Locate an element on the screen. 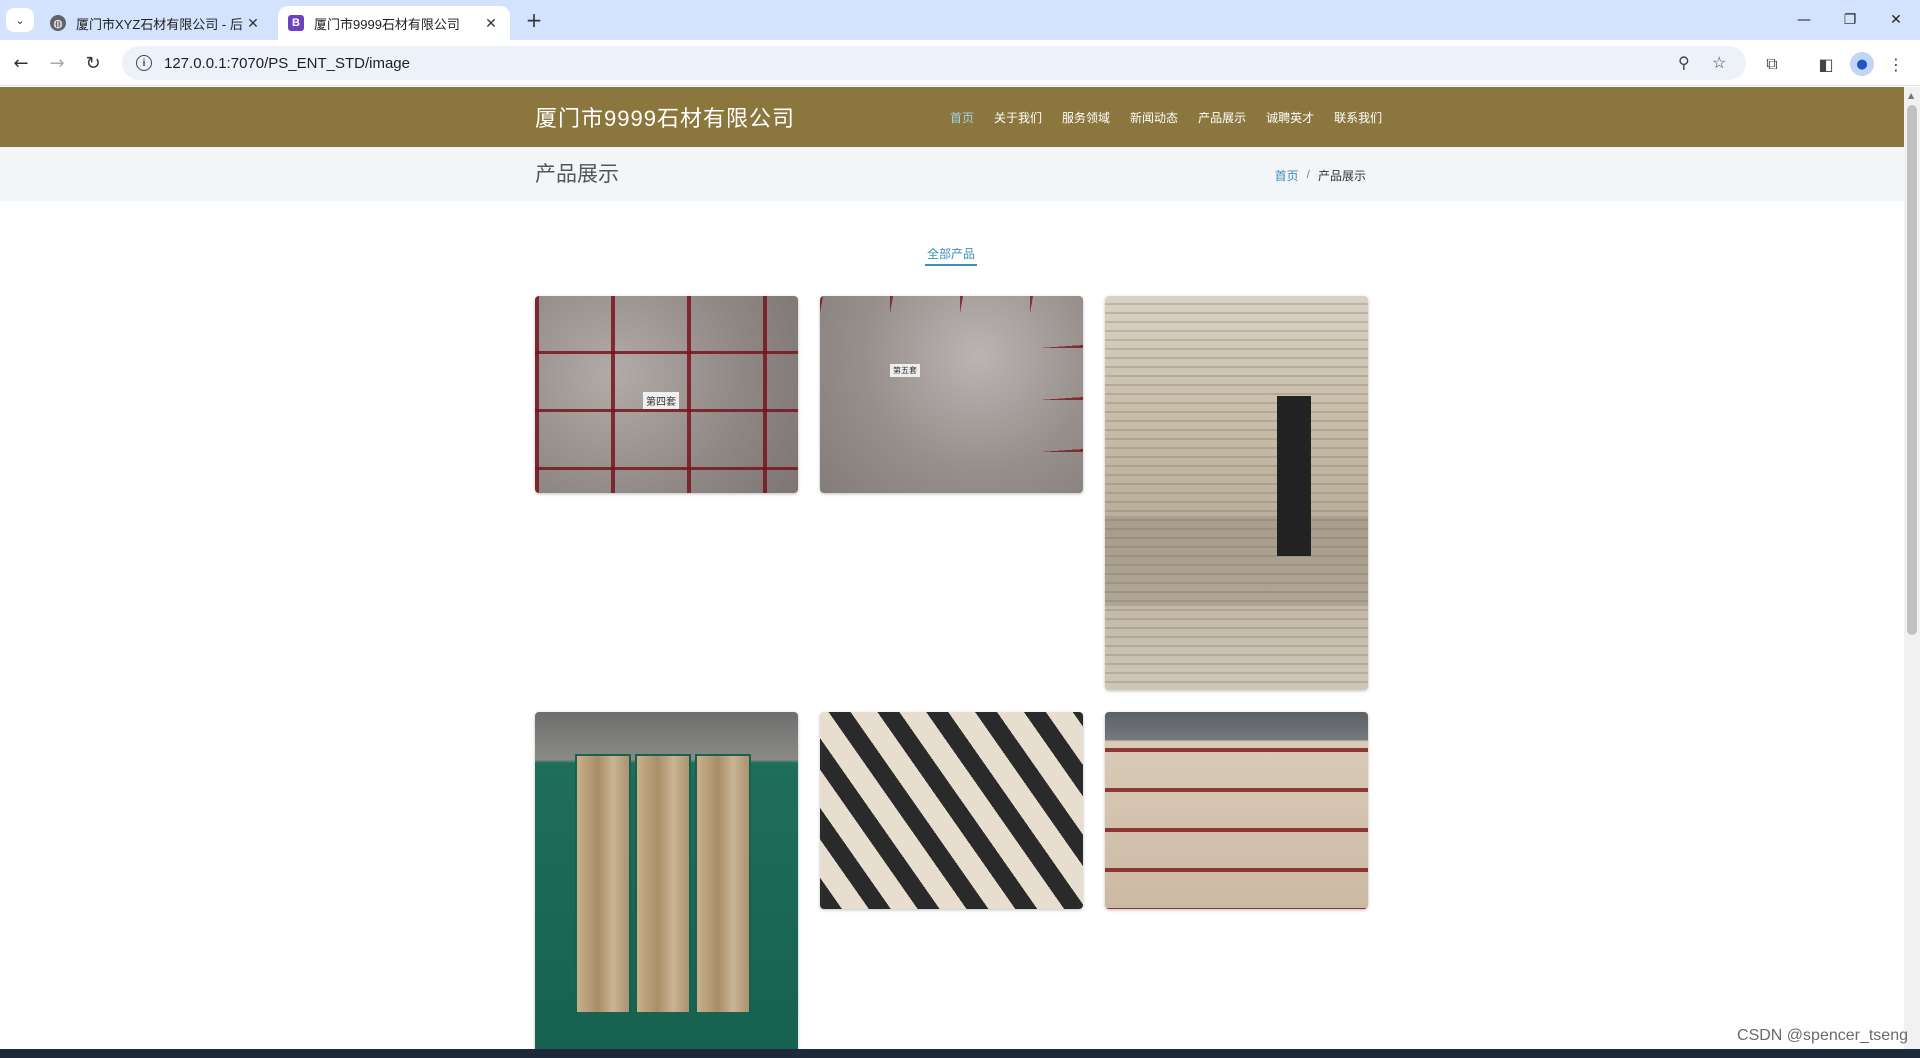 The height and width of the screenshot is (1058, 1920). taskbar-strip is located at coordinates (960, 1053).